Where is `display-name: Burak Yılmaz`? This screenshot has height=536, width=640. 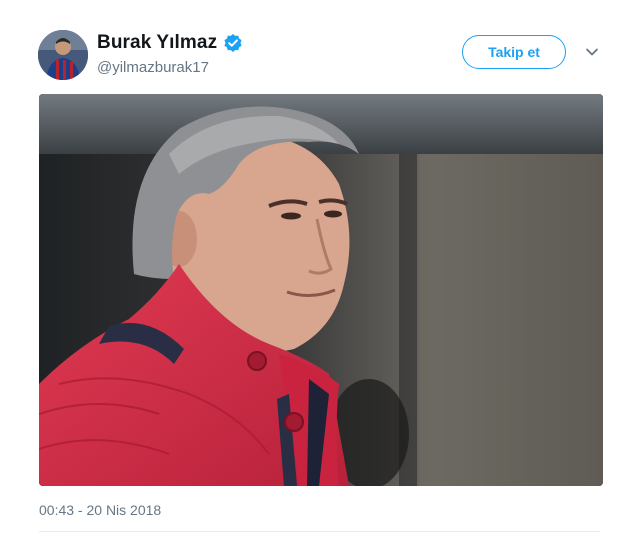
display-name: Burak Yılmaz is located at coordinates (157, 43).